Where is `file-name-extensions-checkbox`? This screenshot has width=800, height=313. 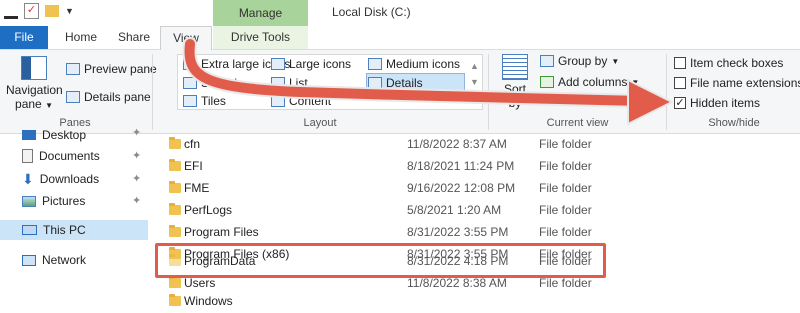 file-name-extensions-checkbox is located at coordinates (680, 83).